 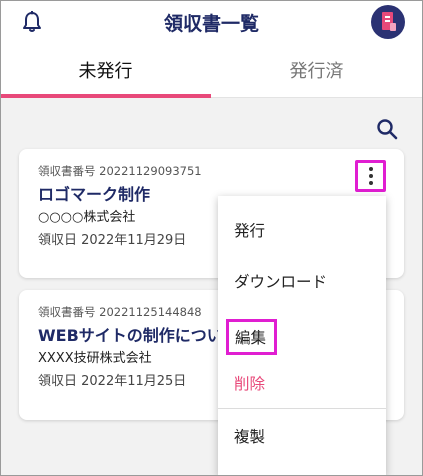 I want to click on receipt-company: ○○○○株式会社, so click(x=87, y=217).